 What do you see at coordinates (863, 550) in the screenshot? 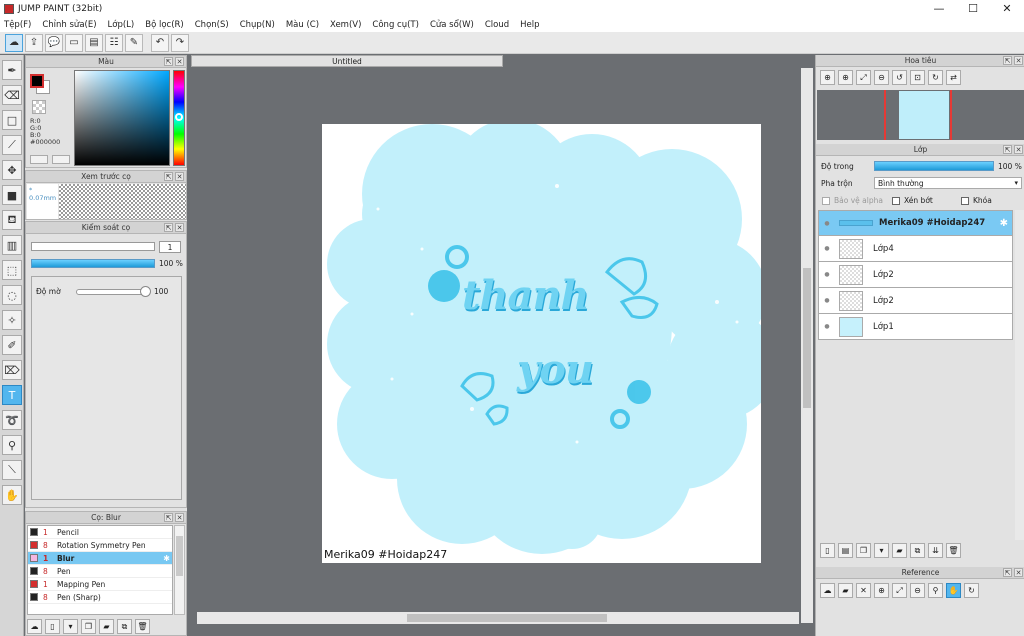
I see `copy-layer-icon: ❐` at bounding box center [863, 550].